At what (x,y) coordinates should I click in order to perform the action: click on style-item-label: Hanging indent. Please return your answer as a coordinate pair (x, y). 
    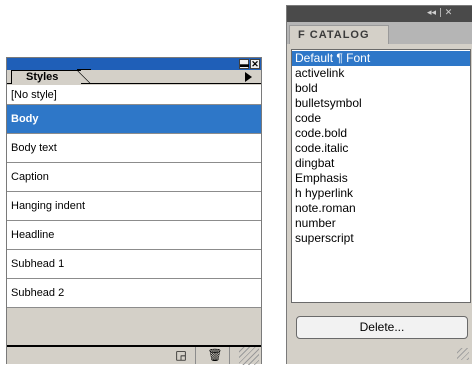
    Looking at the image, I should click on (48, 206).